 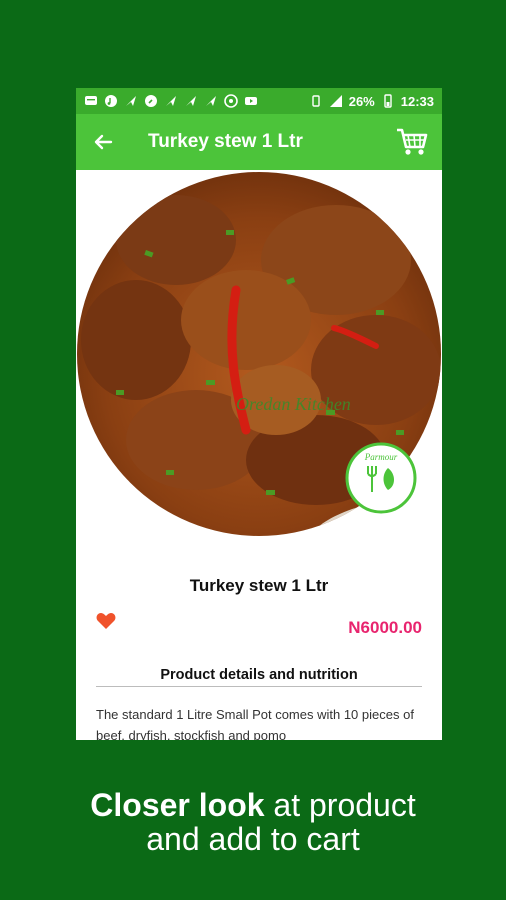 I want to click on promo-caption: Closer look at product and add to cart, so click(x=253, y=822).